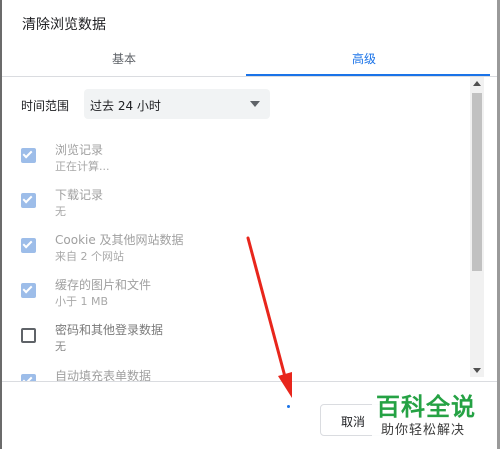 This screenshot has height=449, width=500. Describe the element at coordinates (124, 58) in the screenshot. I see `tab-basic: 基本` at that location.